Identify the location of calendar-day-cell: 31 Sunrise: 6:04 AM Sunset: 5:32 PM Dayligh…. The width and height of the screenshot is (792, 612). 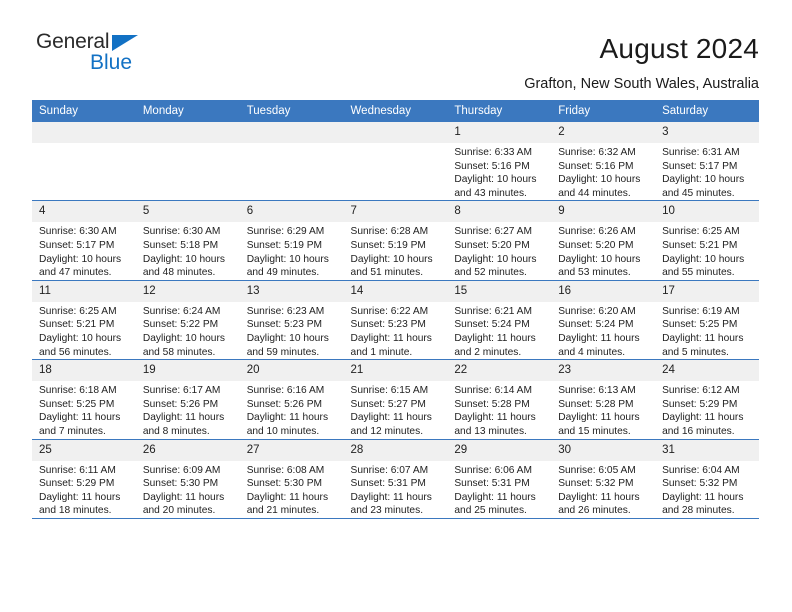
(707, 479).